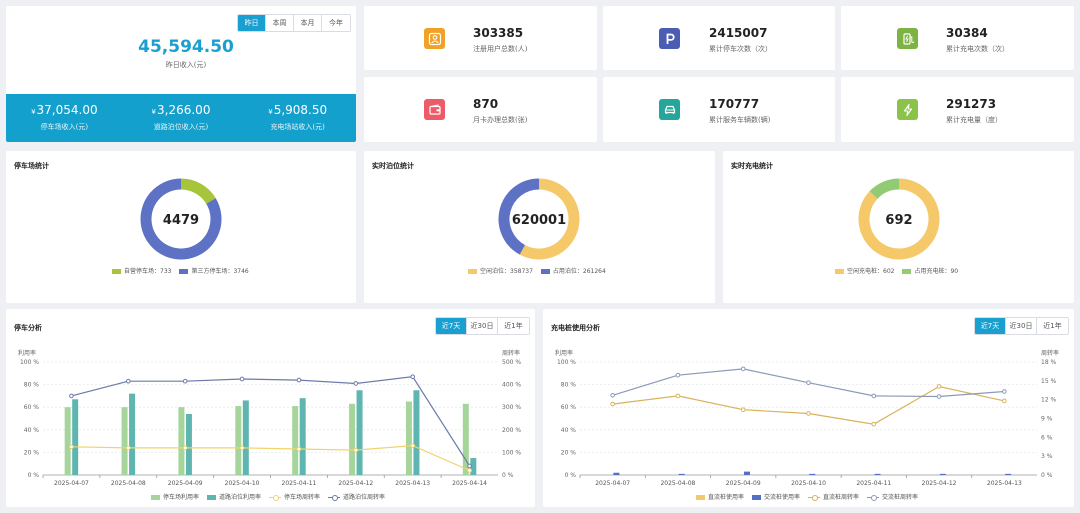  I want to click on legend-item: 空闲泊位：358737, so click(500, 270).